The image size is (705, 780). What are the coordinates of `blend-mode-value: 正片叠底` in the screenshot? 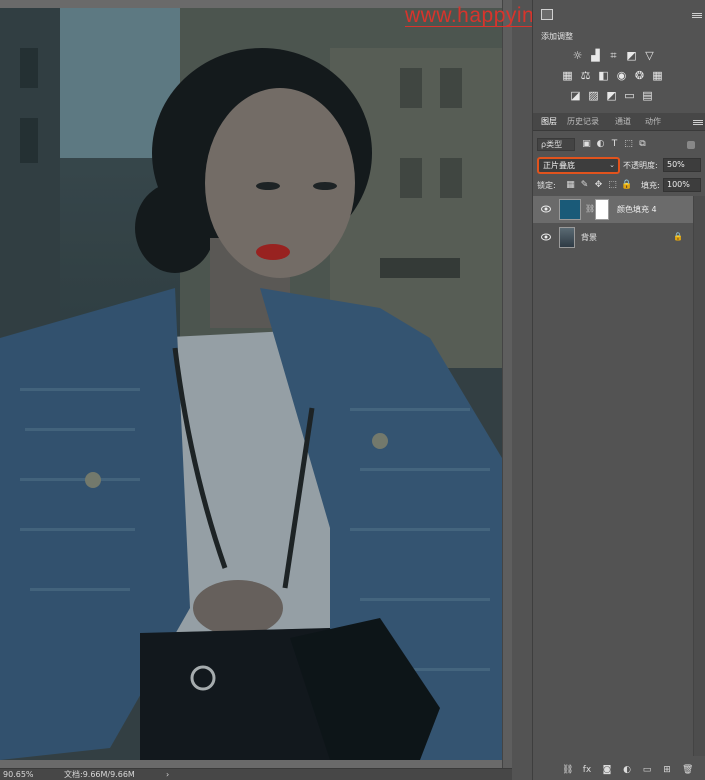 It's located at (559, 165).